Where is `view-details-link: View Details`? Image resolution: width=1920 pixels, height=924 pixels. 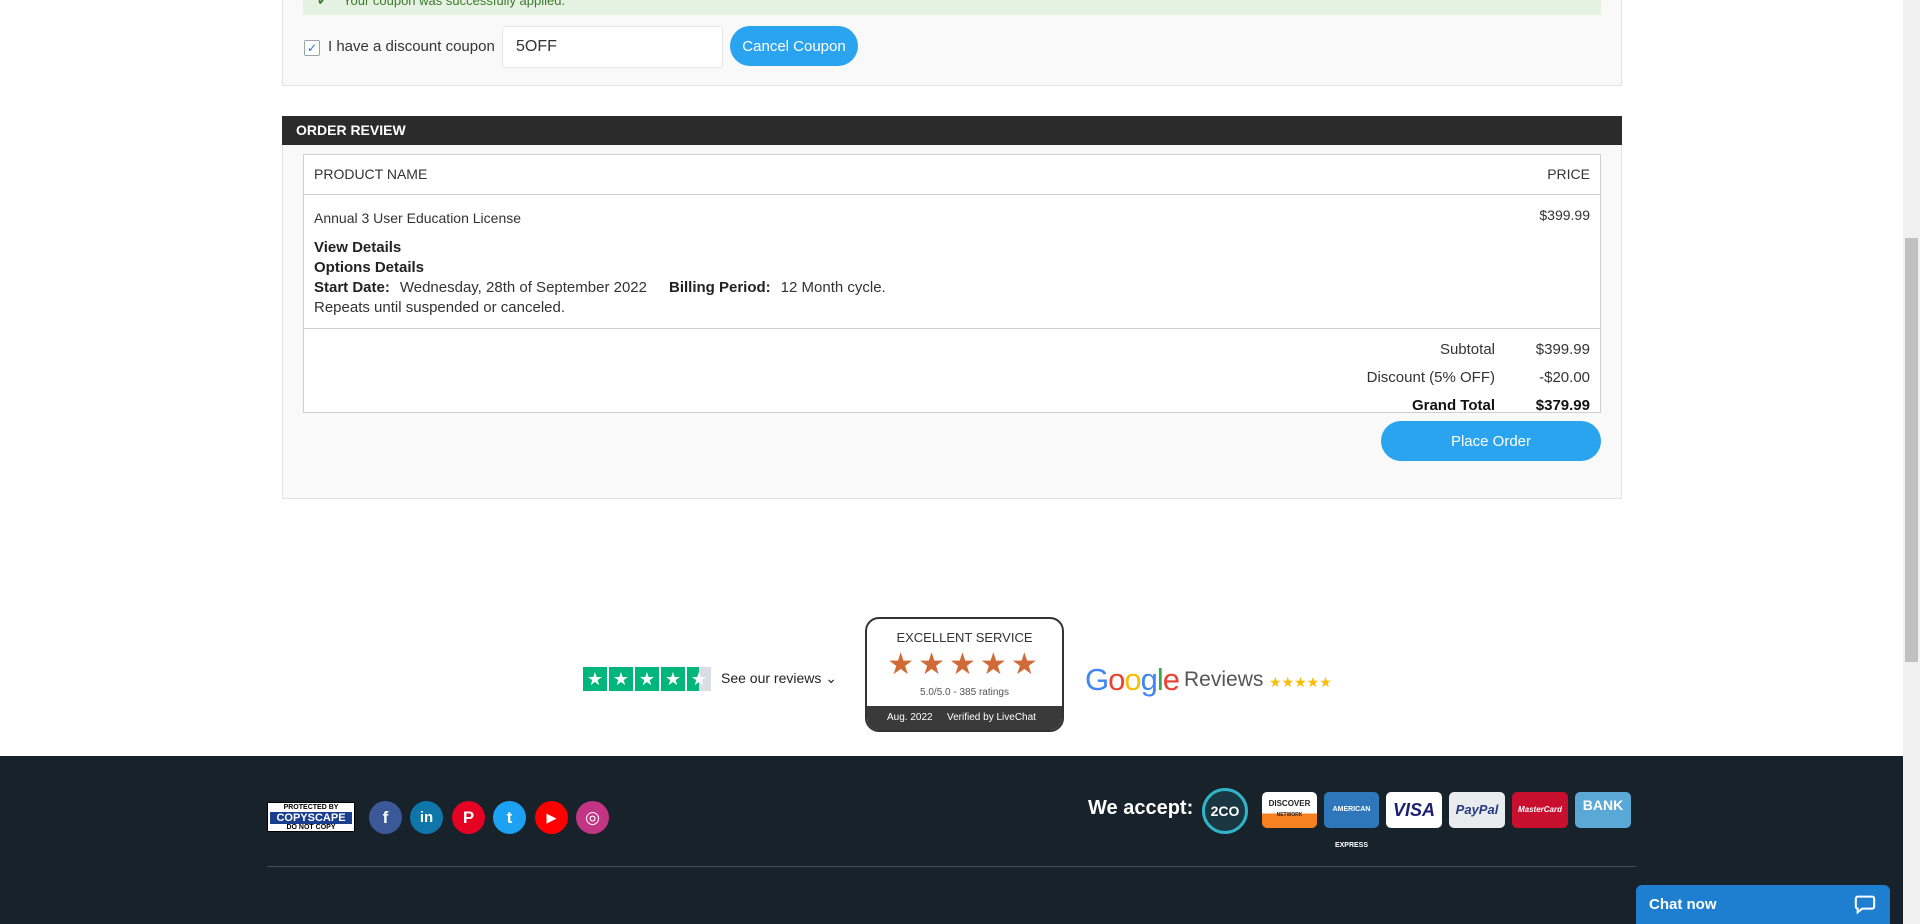
view-details-link: View Details is located at coordinates (357, 247).